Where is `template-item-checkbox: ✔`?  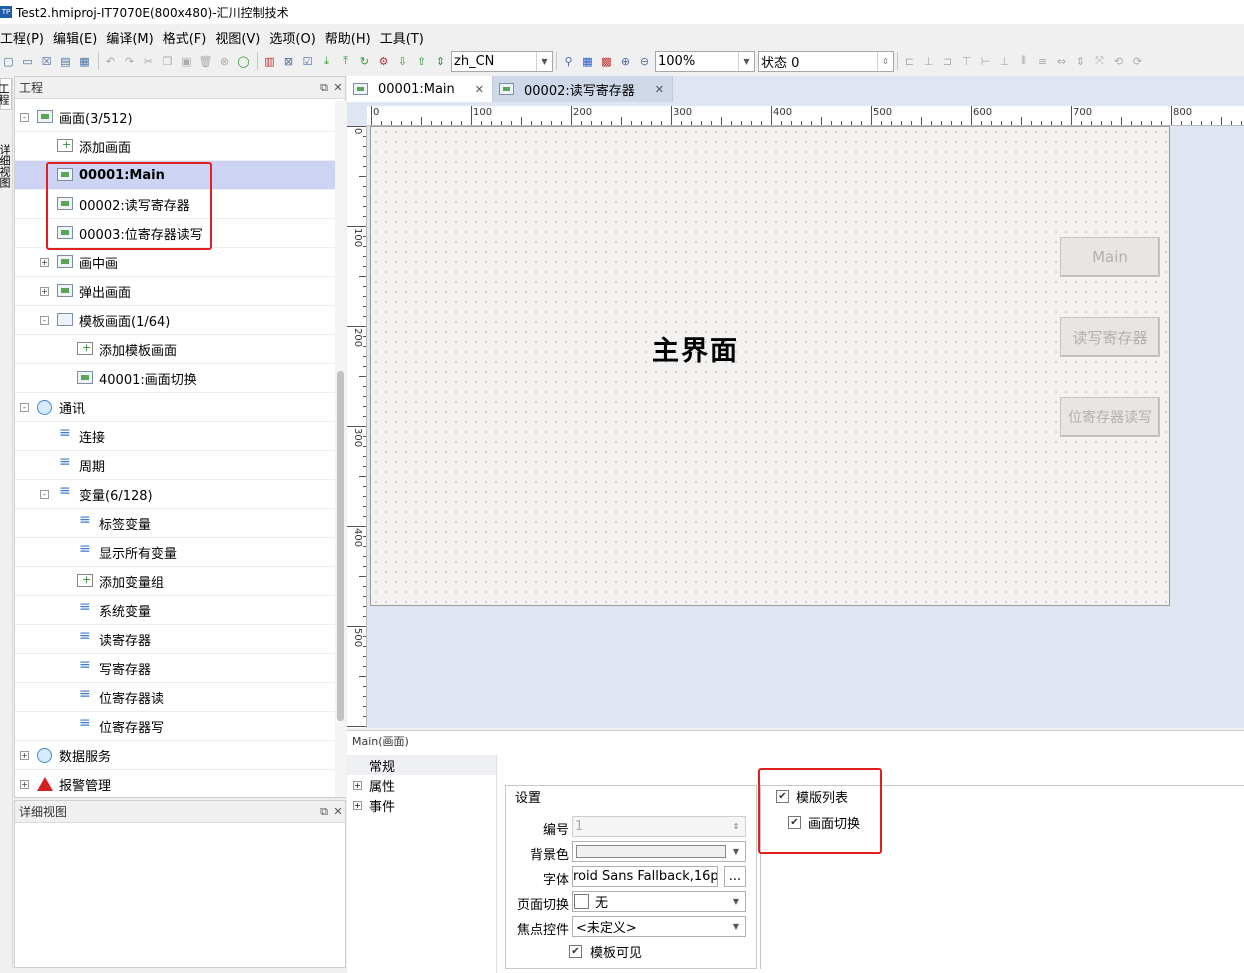
template-item-checkbox: ✔ is located at coordinates (794, 822).